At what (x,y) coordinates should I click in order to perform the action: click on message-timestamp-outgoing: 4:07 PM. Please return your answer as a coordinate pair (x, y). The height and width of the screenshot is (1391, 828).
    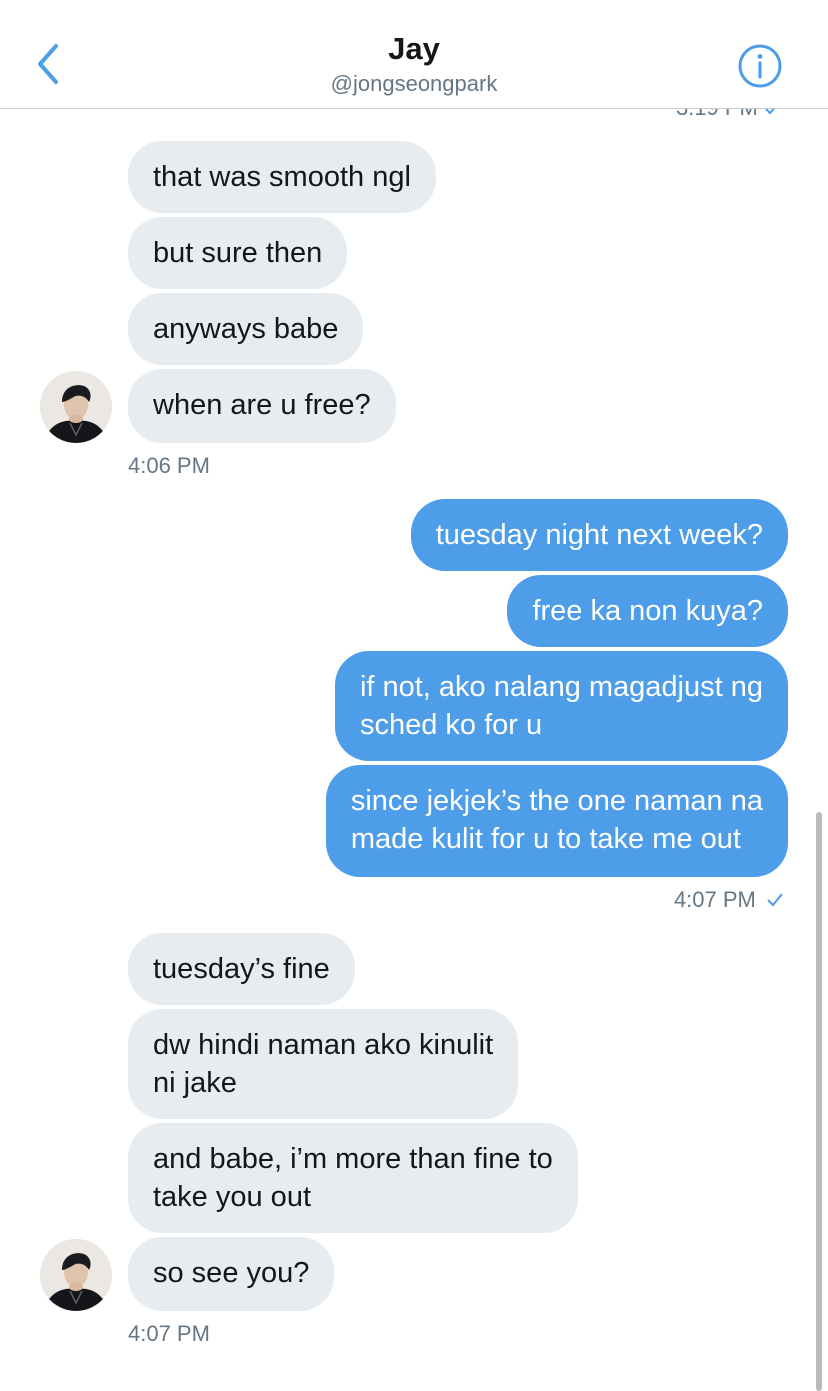
    Looking at the image, I should click on (729, 900).